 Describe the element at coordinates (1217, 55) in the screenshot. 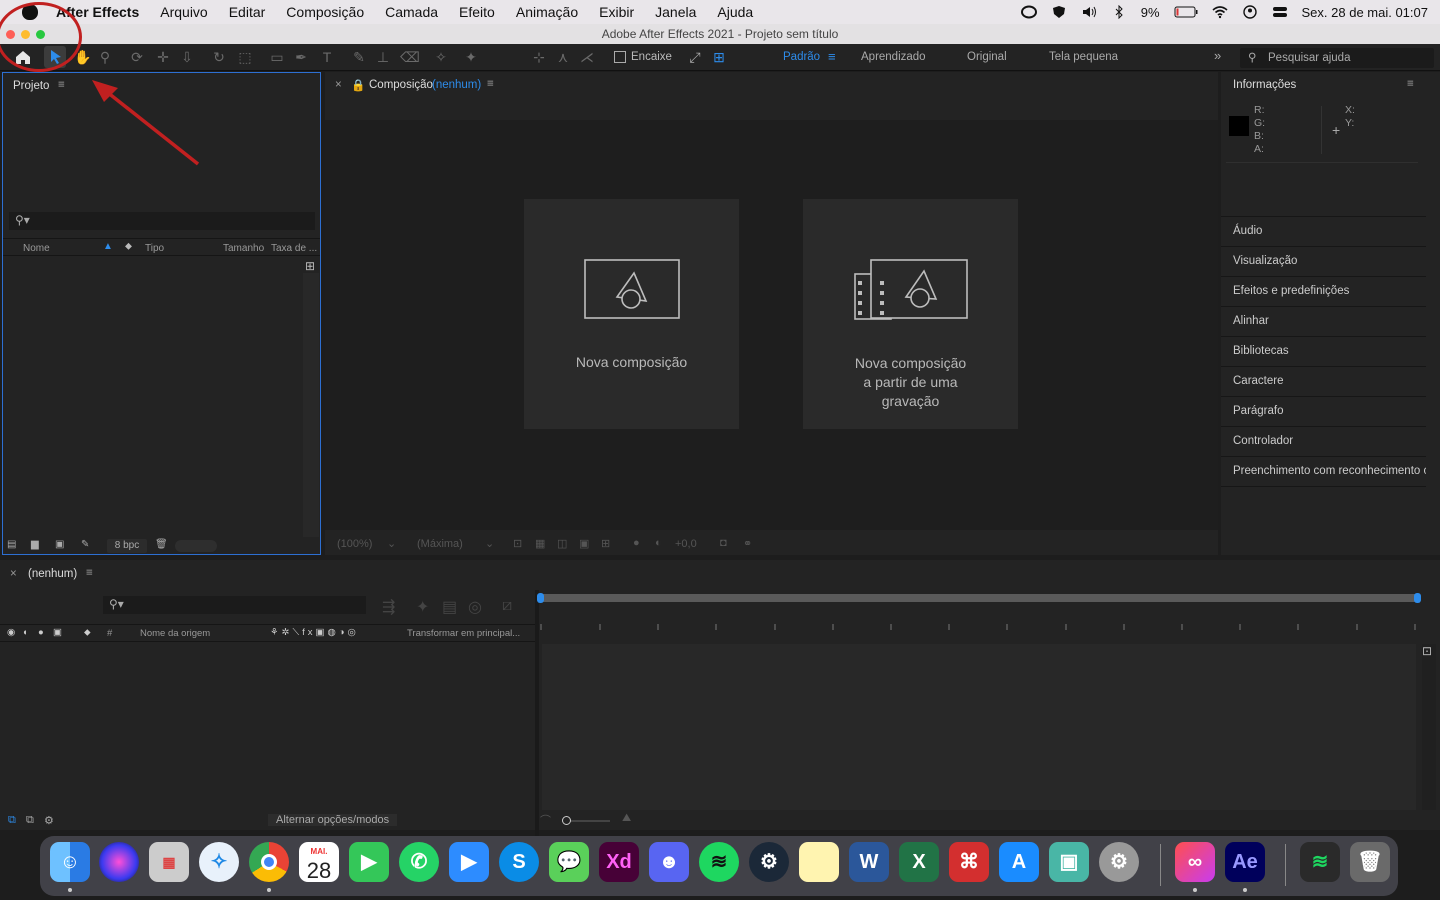

I see `more-workspaces-icon: »` at that location.